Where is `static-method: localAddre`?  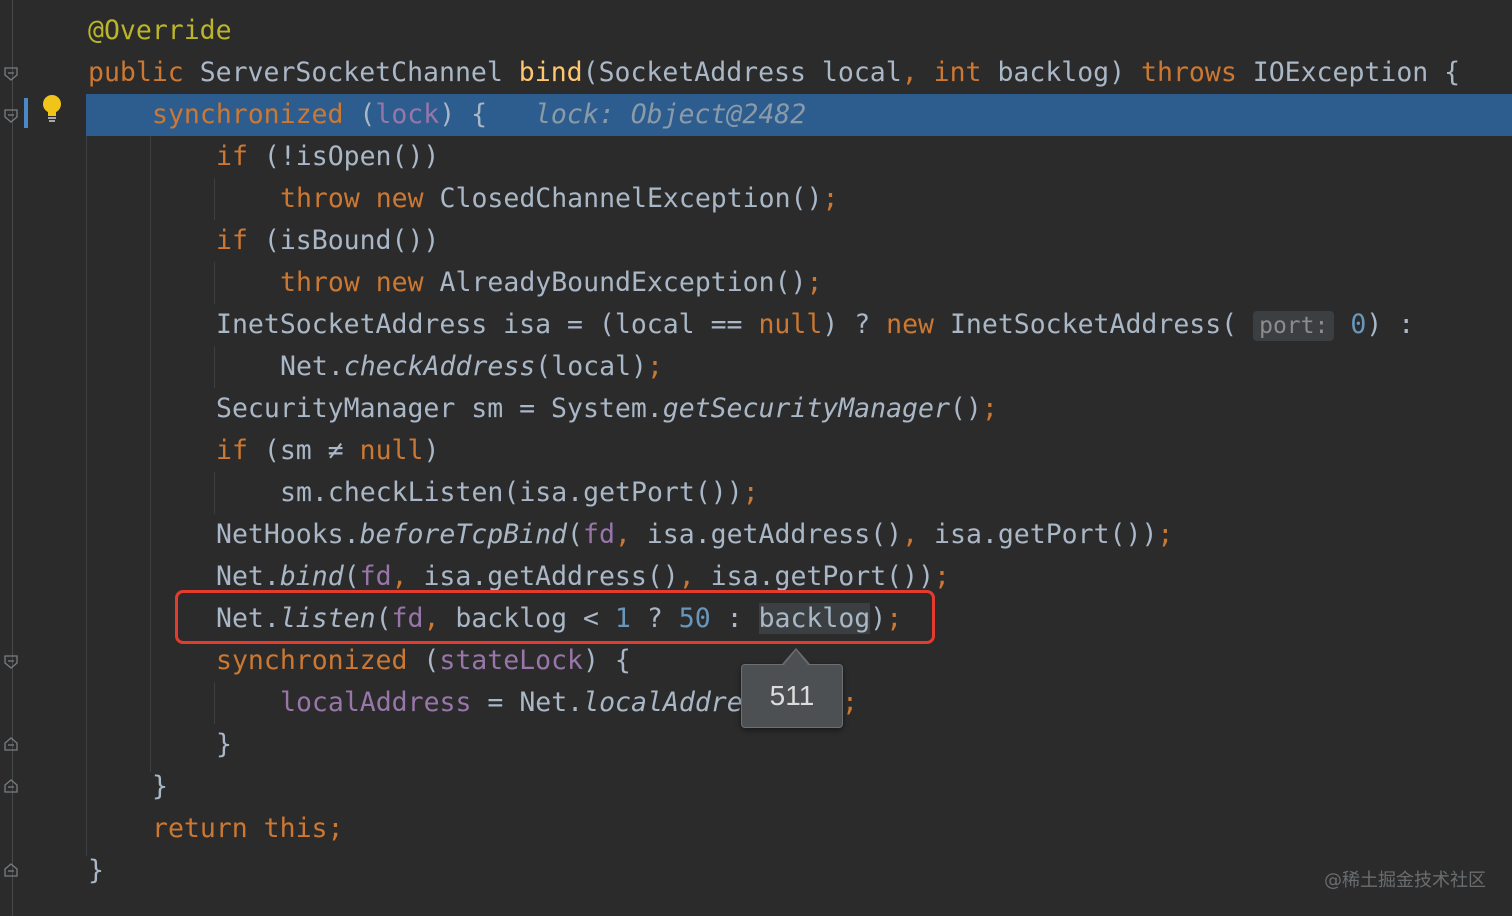 static-method: localAddre is located at coordinates (663, 702).